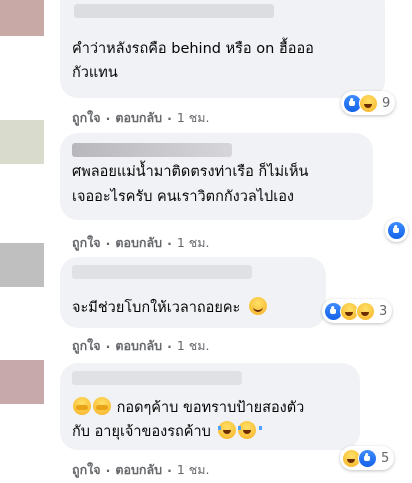 Image resolution: width=412 pixels, height=483 pixels. What do you see at coordinates (386, 103) in the screenshot?
I see `reaction-count: 9` at bounding box center [386, 103].